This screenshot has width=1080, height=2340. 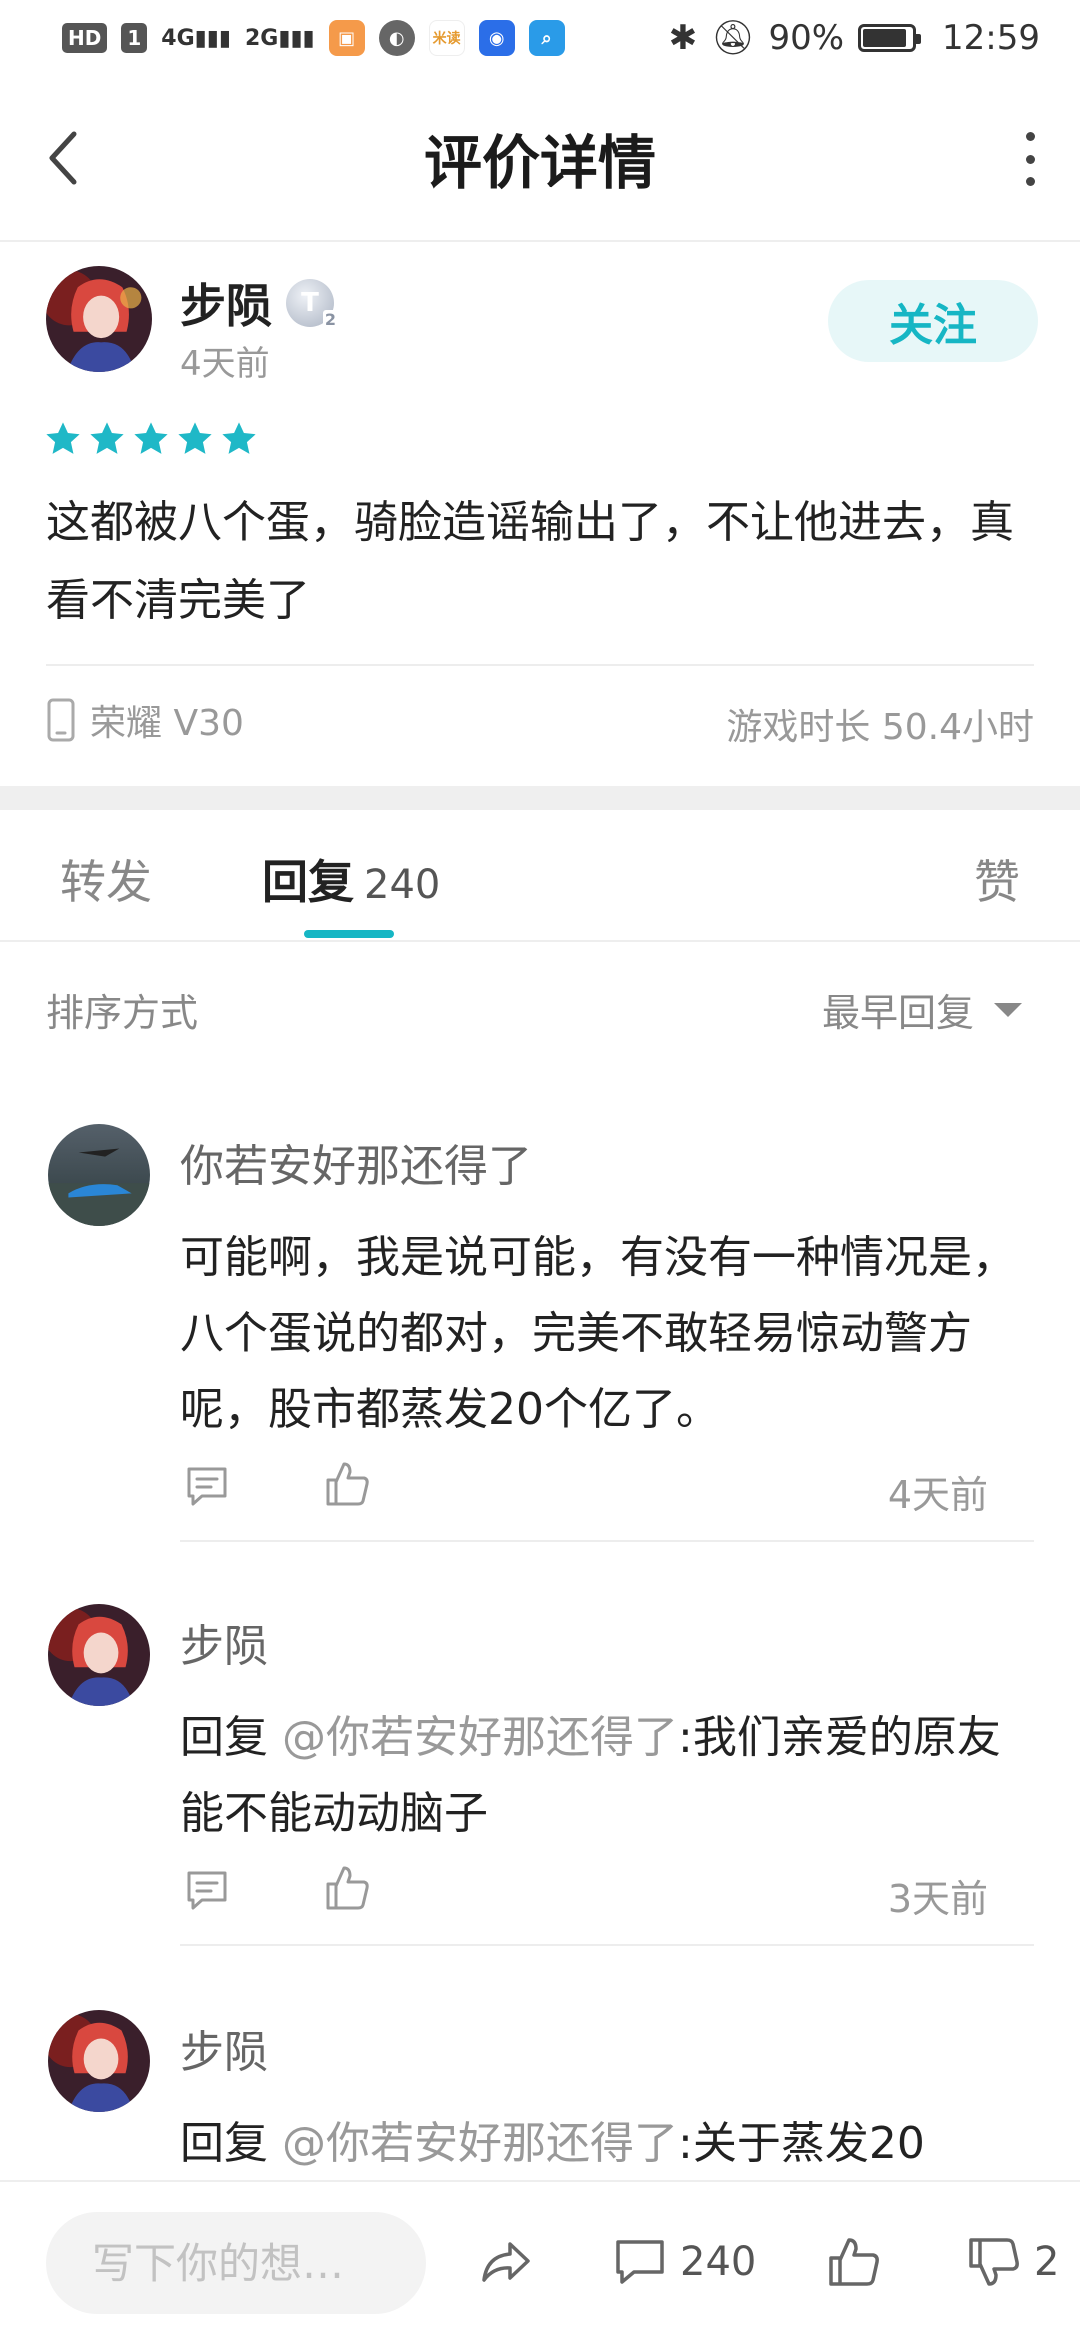 I want to click on reply-actions: 4天前, so click(x=610, y=1488).